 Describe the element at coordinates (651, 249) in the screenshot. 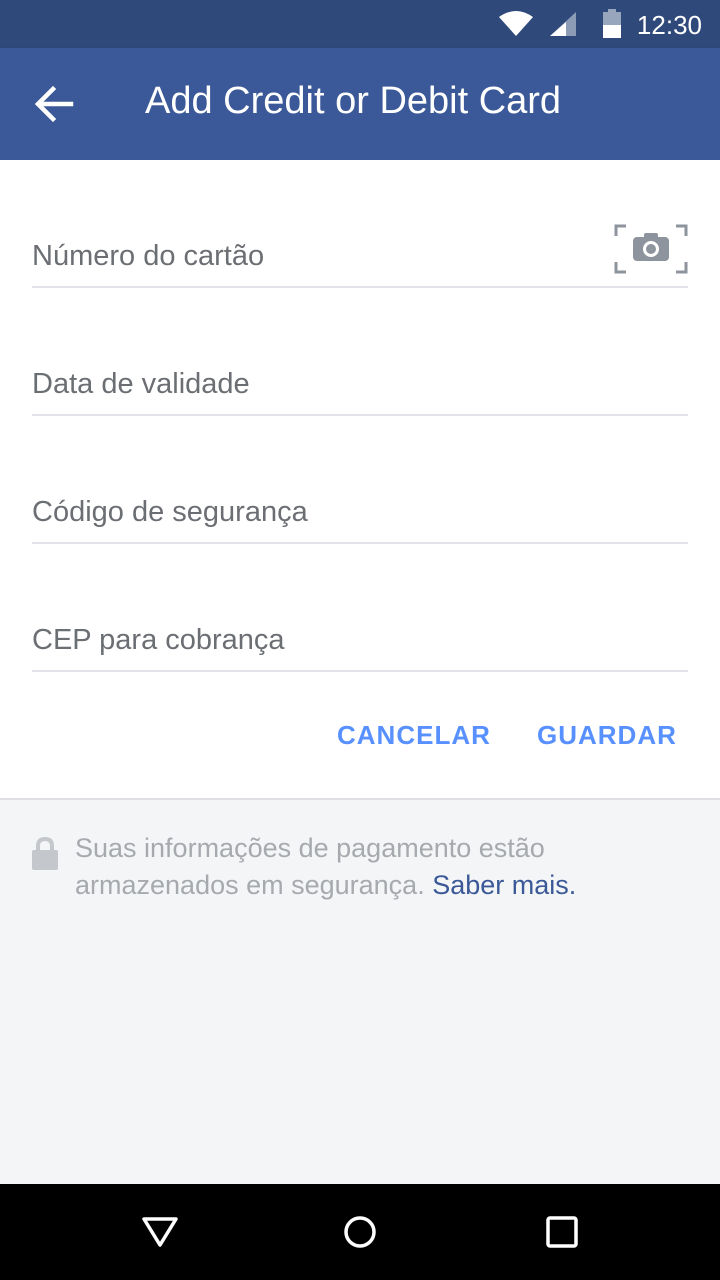

I see `camera-scan-icon` at that location.